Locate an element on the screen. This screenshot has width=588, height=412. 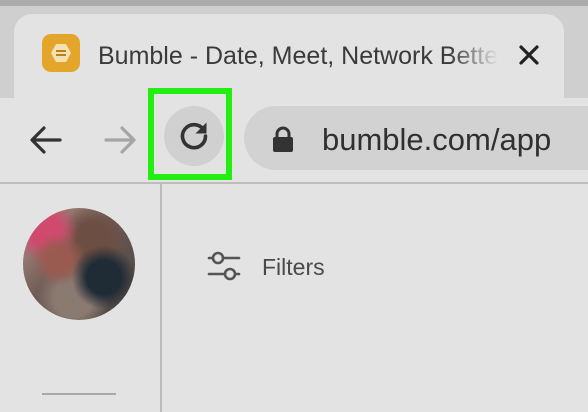
profile-avatar is located at coordinates (79, 264).